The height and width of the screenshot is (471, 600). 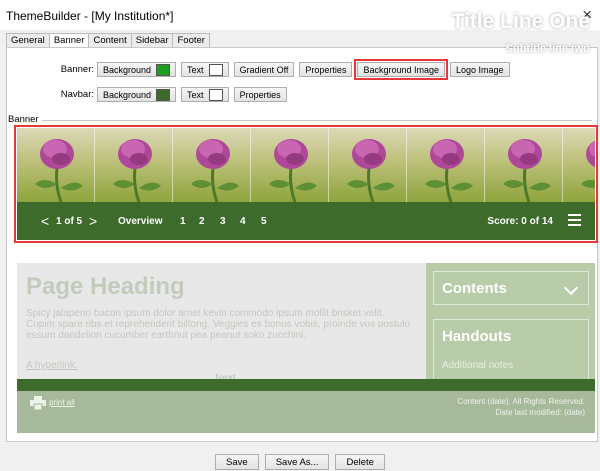 What do you see at coordinates (401, 69) in the screenshot?
I see `background-image-button: Background Image` at bounding box center [401, 69].